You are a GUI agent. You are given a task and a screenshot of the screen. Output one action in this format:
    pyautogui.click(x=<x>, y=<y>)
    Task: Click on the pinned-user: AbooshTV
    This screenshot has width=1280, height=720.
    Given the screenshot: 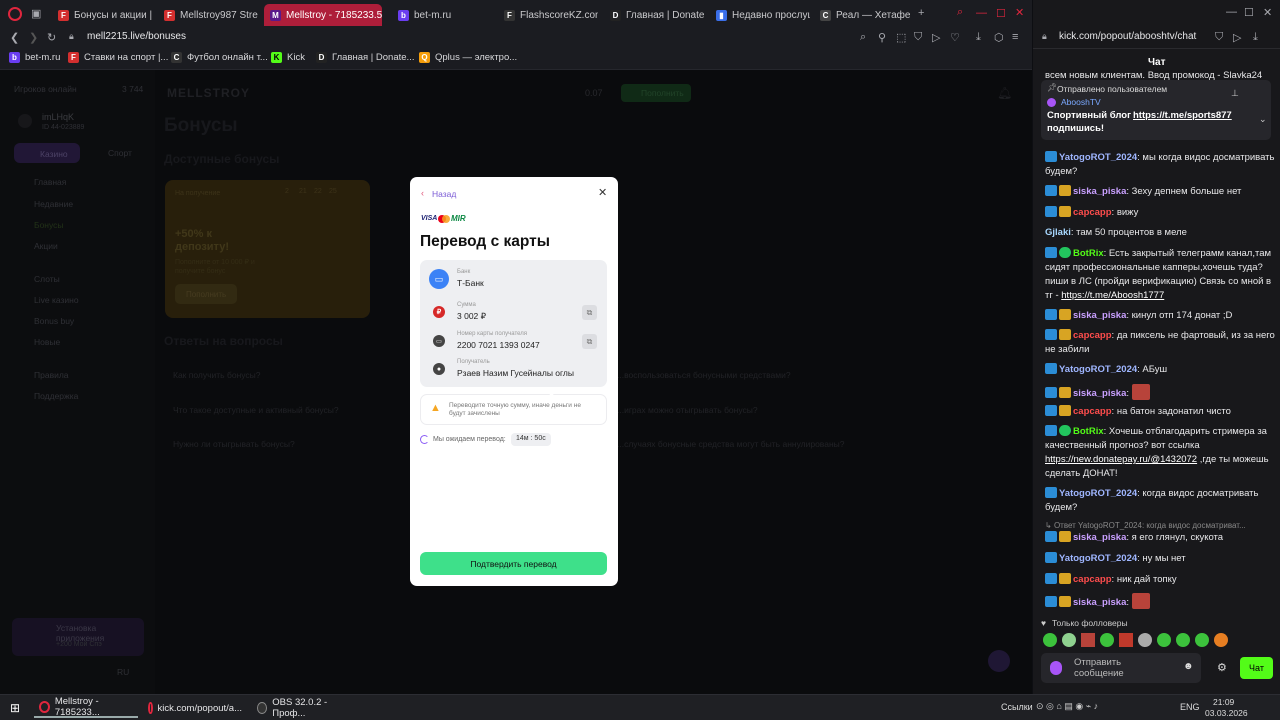 What is the action you would take?
    pyautogui.click(x=1081, y=102)
    